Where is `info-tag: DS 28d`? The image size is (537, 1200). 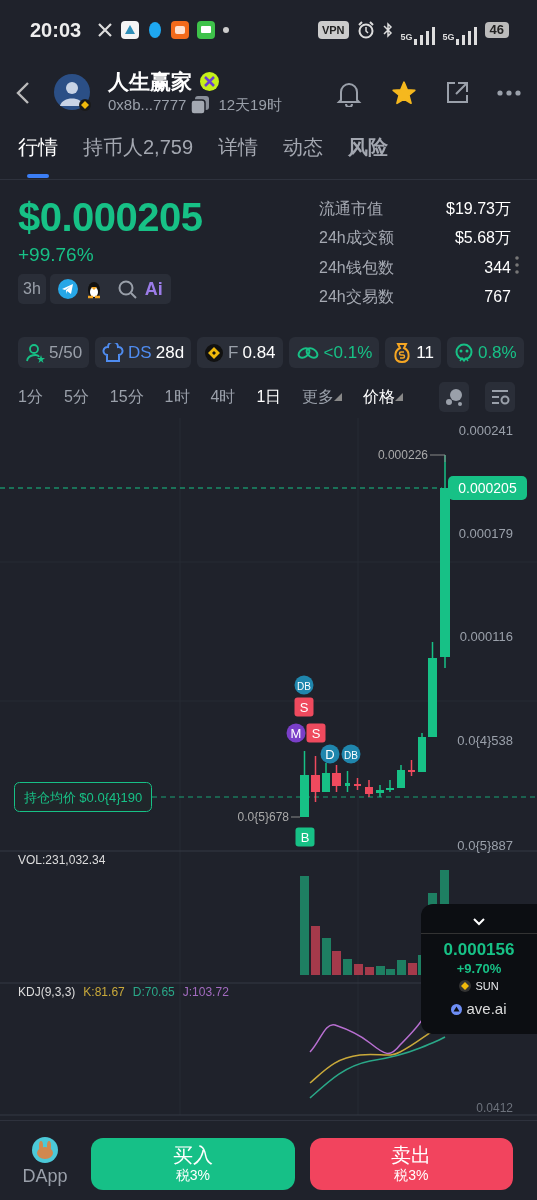
info-tag: DS 28d is located at coordinates (143, 352).